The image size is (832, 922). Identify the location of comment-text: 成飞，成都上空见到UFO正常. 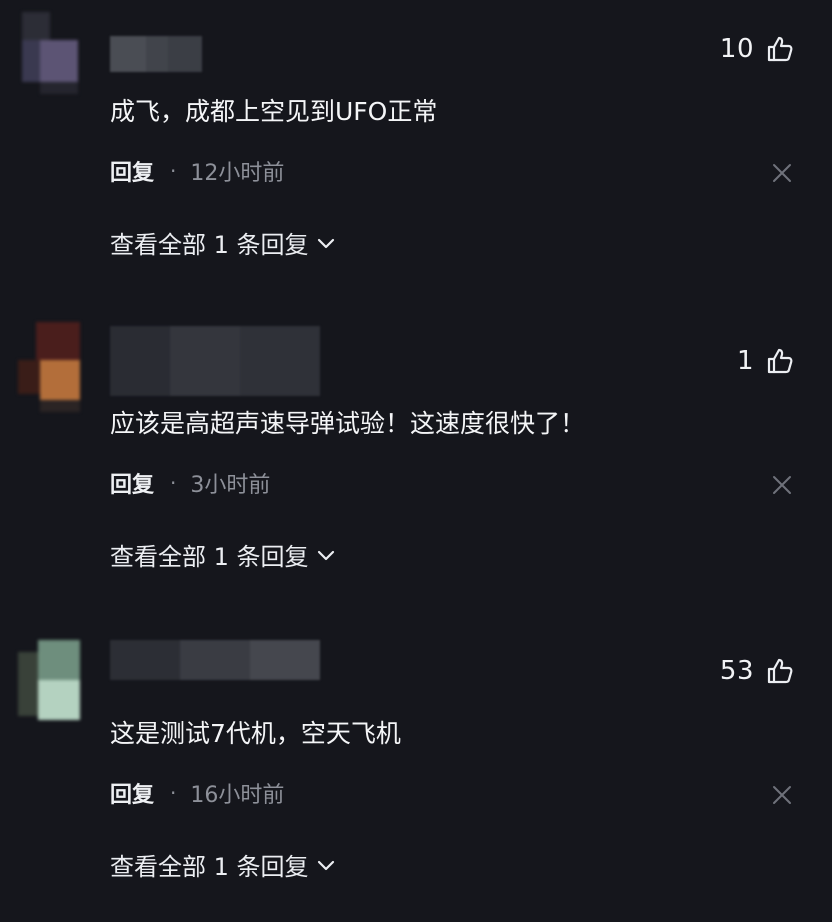
(274, 111).